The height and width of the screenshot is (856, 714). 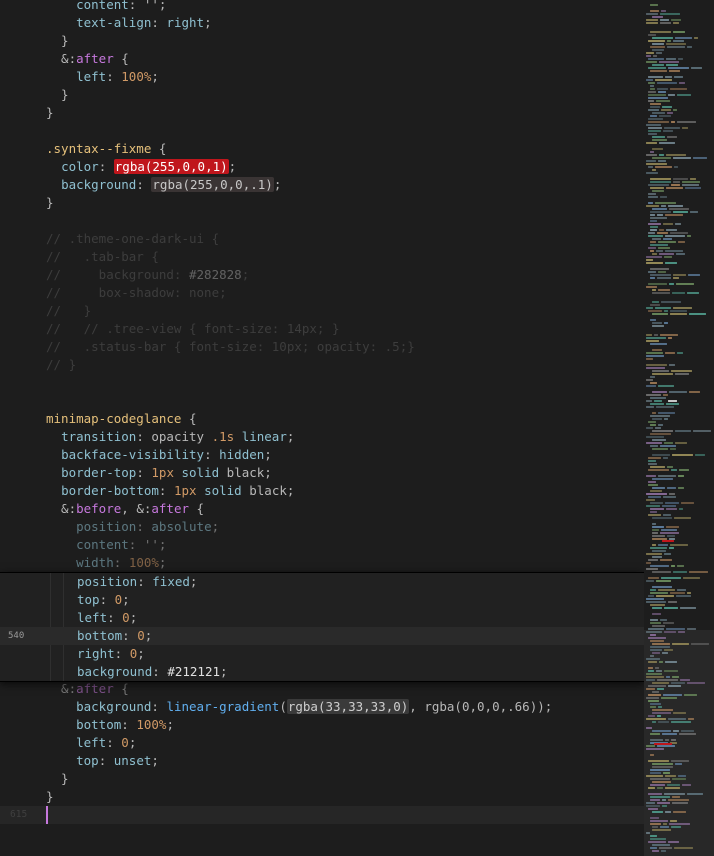 What do you see at coordinates (322, 275) in the screenshot?
I see `editor-line: // background: #282828;` at bounding box center [322, 275].